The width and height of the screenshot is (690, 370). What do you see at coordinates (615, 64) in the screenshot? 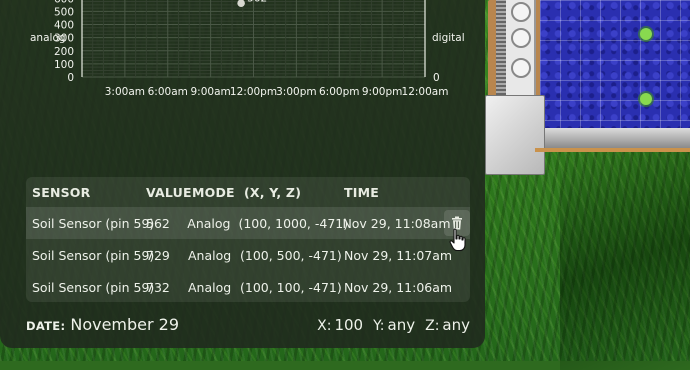
I see `garden-bed-grid` at bounding box center [615, 64].